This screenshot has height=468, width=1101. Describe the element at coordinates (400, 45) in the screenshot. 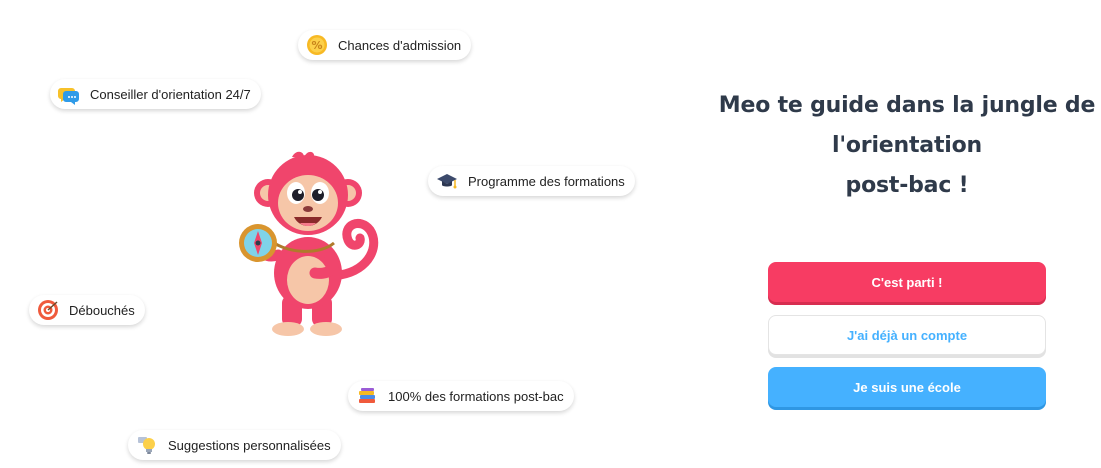

I see `chip-label: Chances d'admission` at that location.